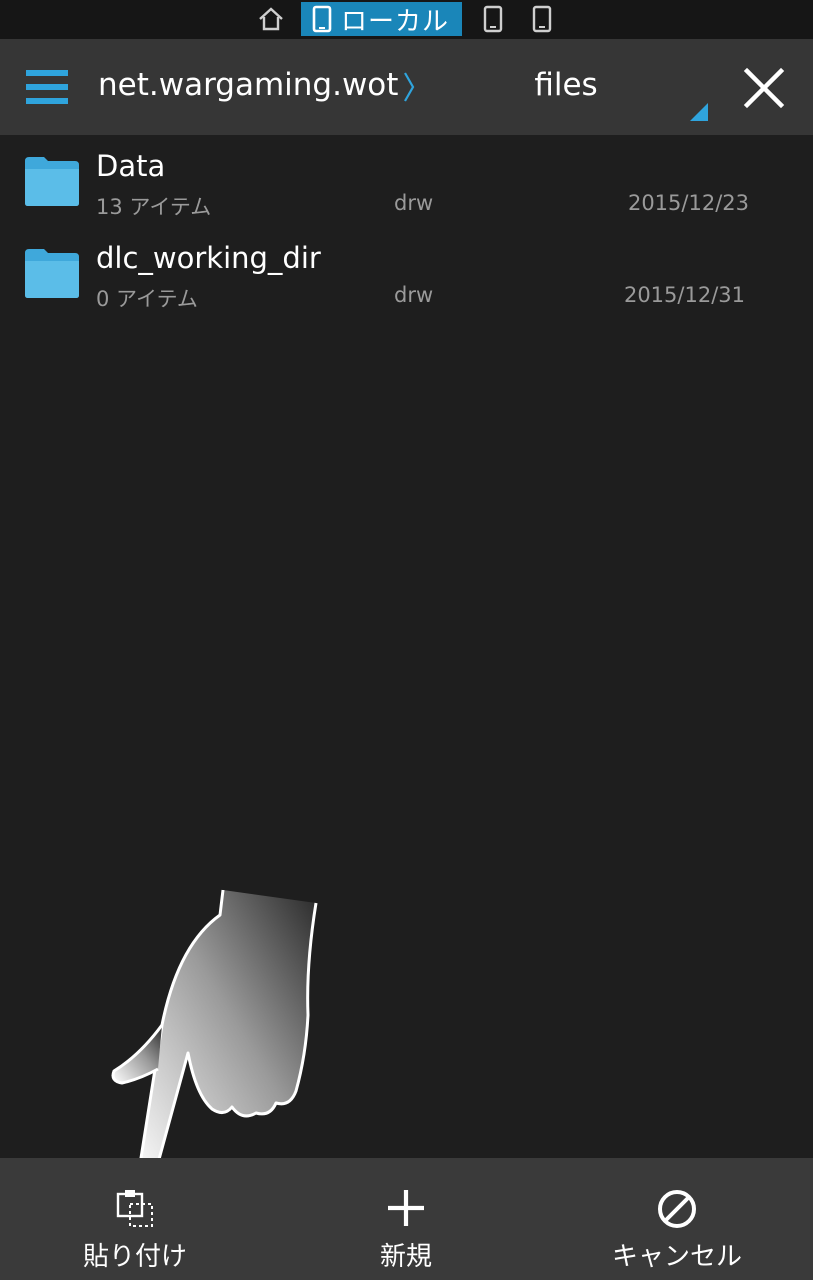 This screenshot has width=813, height=1280. Describe the element at coordinates (134, 1257) in the screenshot. I see `paste-label: 貼り付け` at that location.